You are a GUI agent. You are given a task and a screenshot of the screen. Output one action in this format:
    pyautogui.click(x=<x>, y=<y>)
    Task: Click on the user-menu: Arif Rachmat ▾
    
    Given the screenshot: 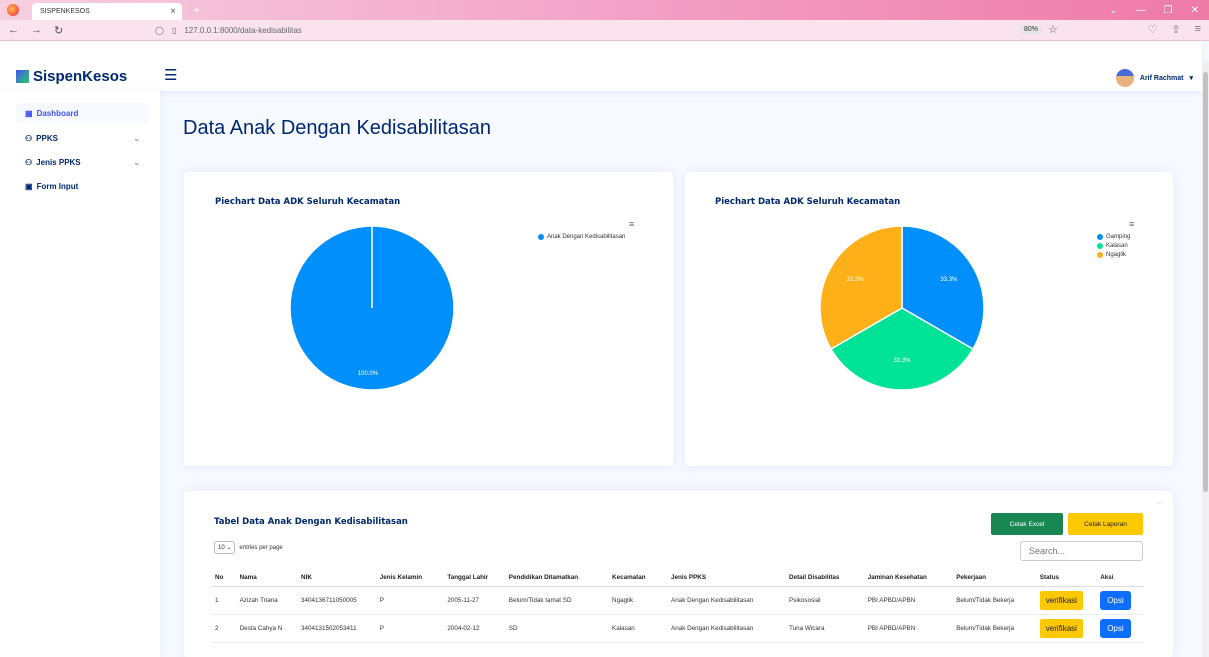 What is the action you would take?
    pyautogui.click(x=1154, y=78)
    